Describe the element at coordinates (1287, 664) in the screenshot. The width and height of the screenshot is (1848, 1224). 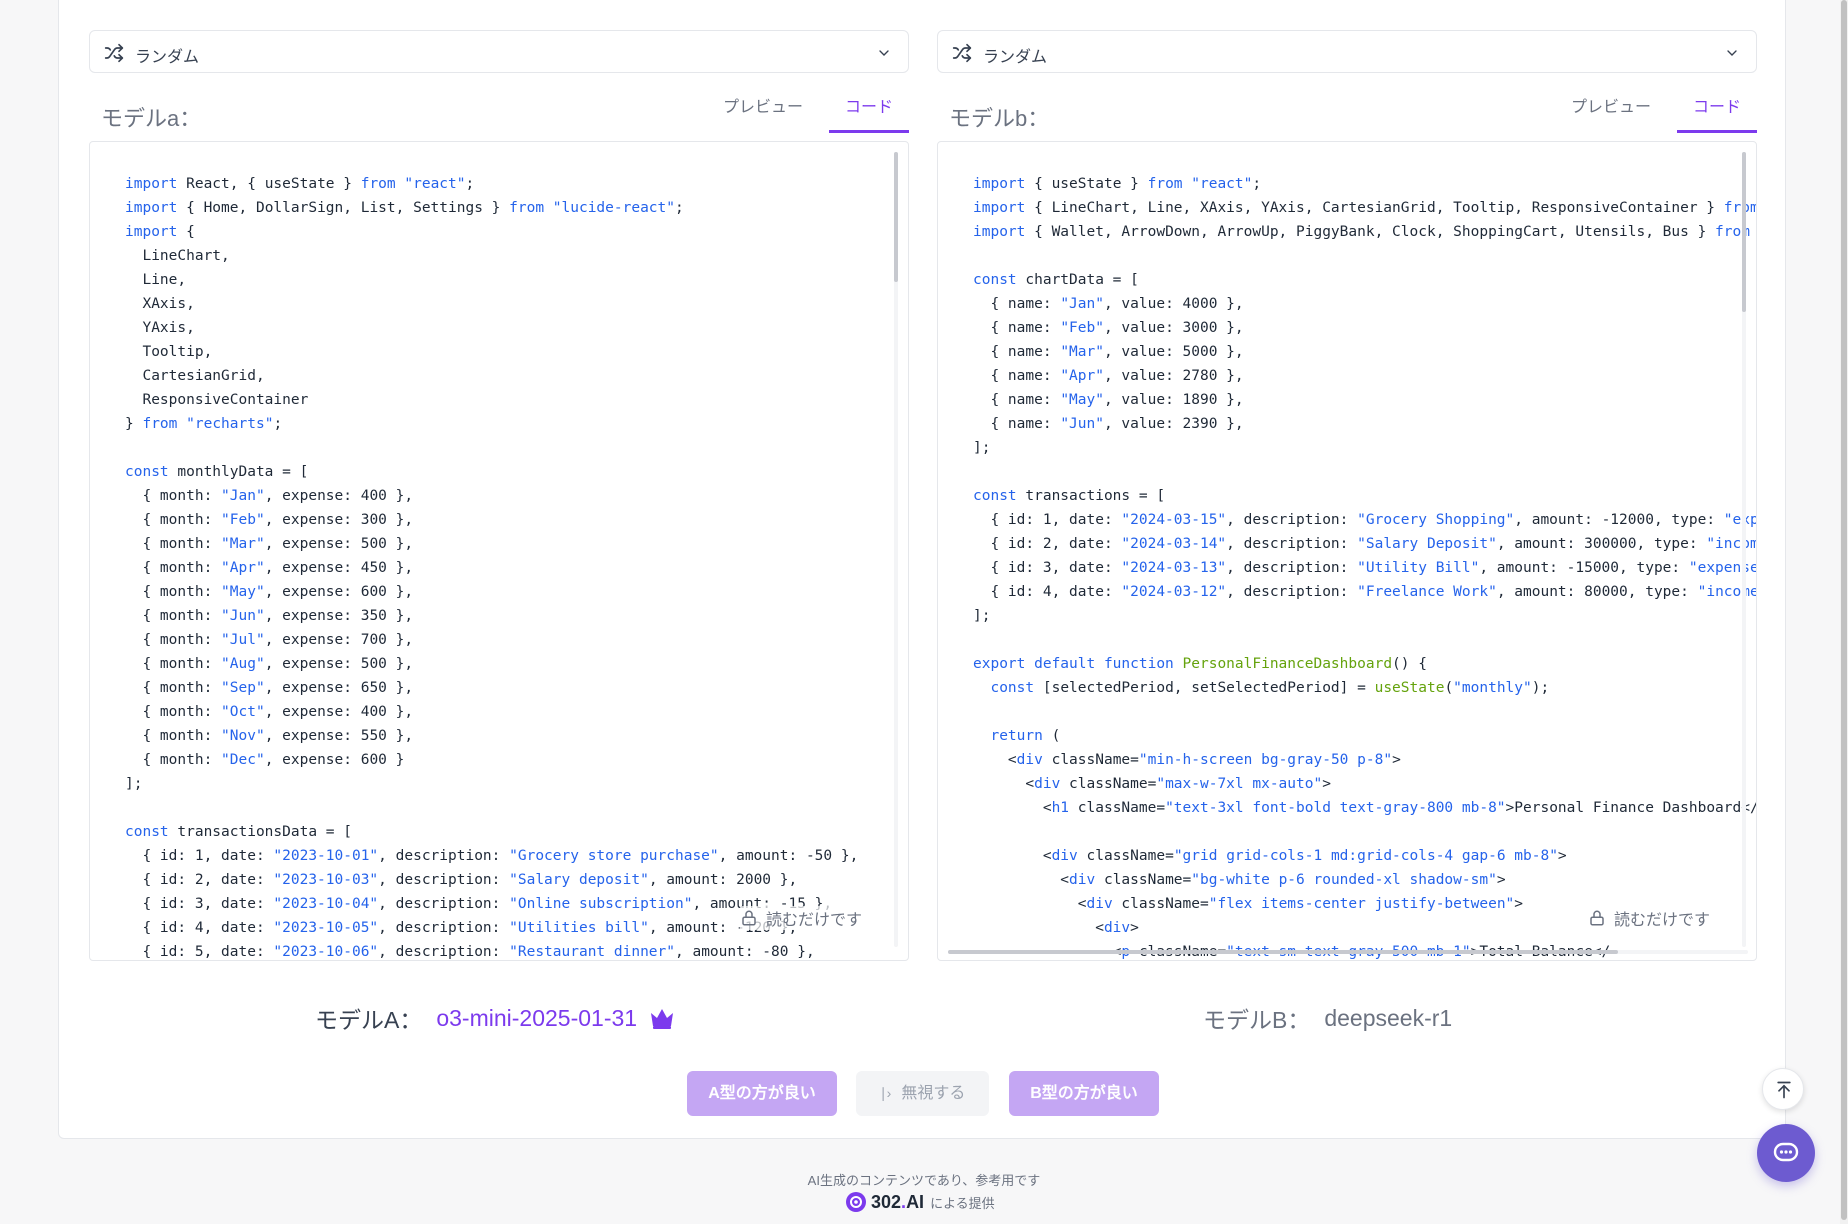
I see `code-token: PersonalFinanceDashboard` at that location.